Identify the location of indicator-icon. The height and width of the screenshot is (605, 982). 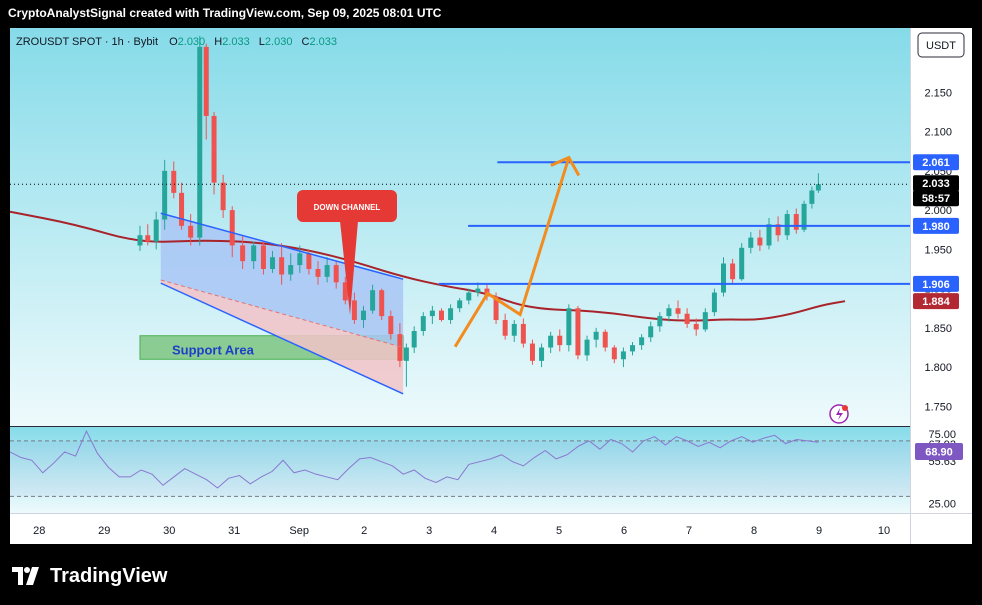
(839, 414).